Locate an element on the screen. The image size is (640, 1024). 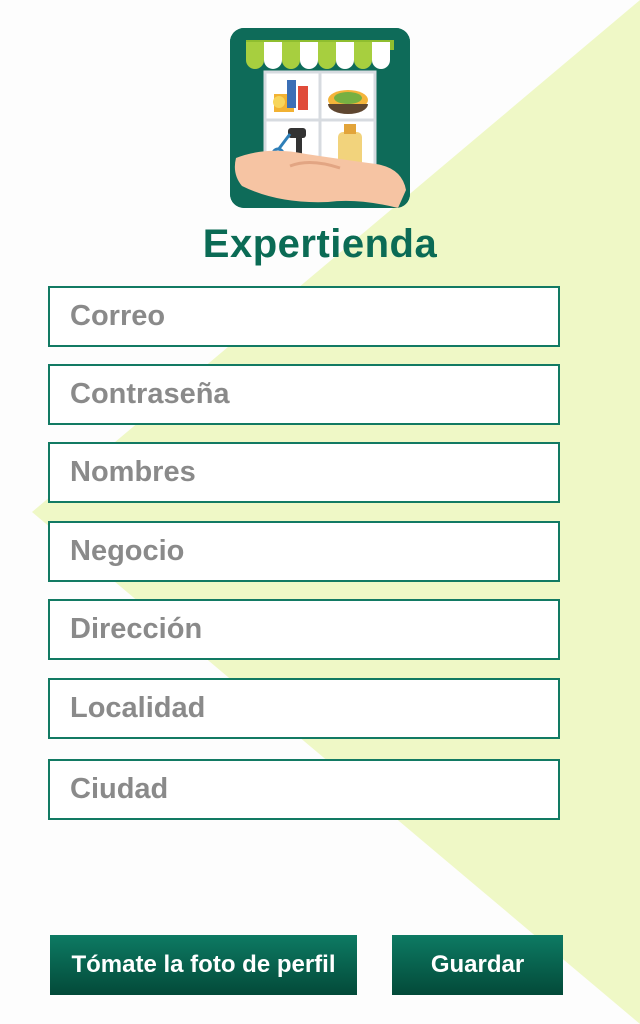
password-field is located at coordinates (304, 394).